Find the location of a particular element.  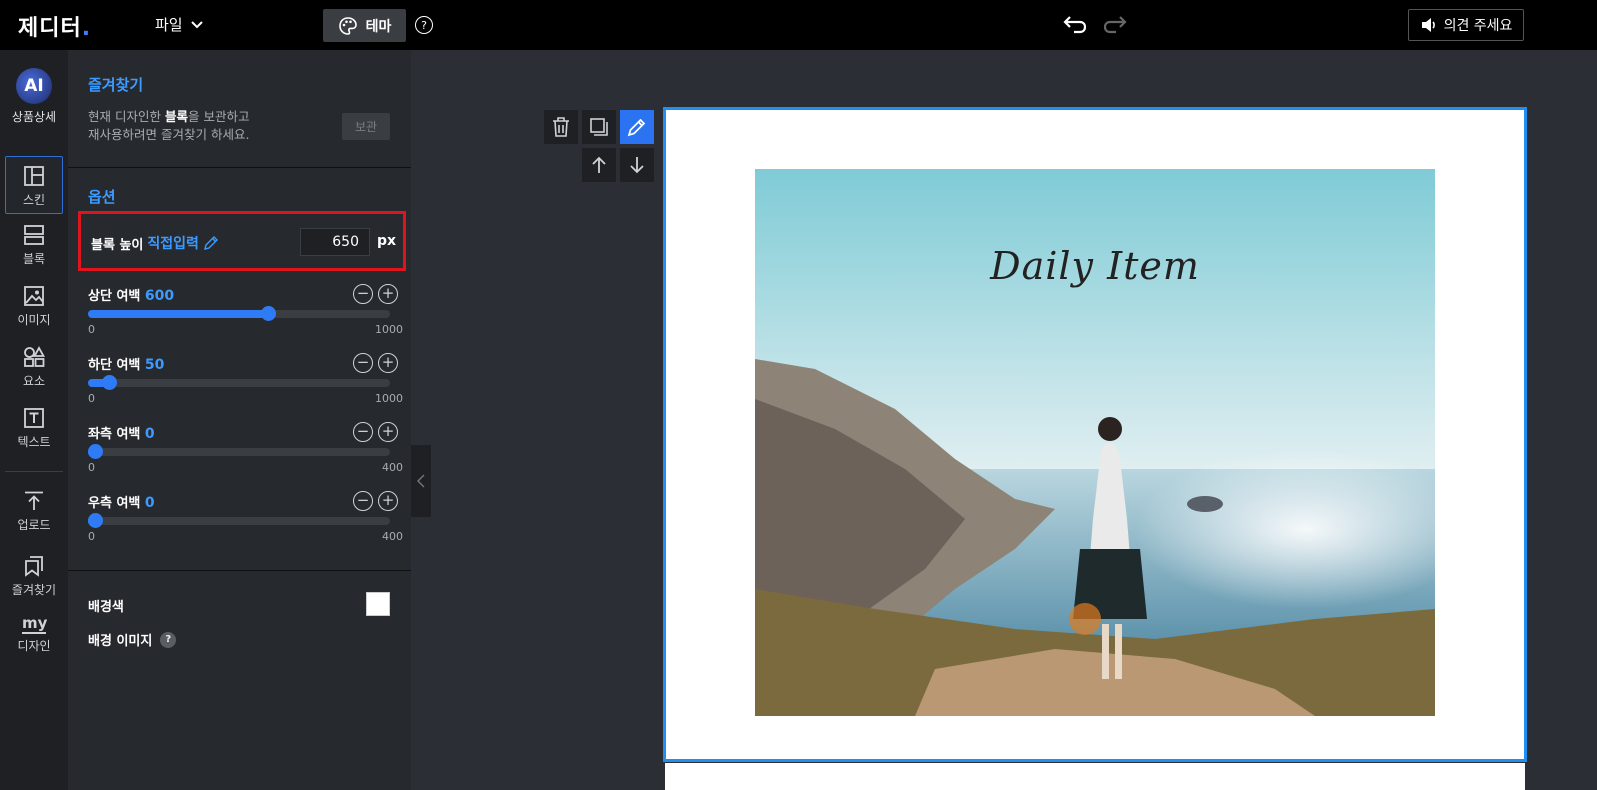

sidebar-item-upload: 업로드 is located at coordinates (34, 511).